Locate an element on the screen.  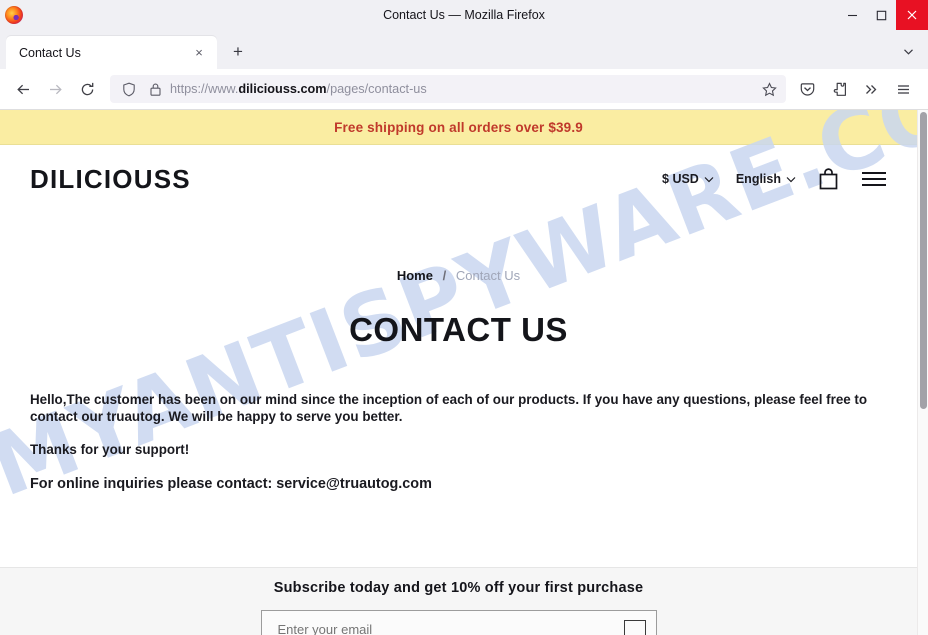
language-selector: English is located at coordinates (766, 179).